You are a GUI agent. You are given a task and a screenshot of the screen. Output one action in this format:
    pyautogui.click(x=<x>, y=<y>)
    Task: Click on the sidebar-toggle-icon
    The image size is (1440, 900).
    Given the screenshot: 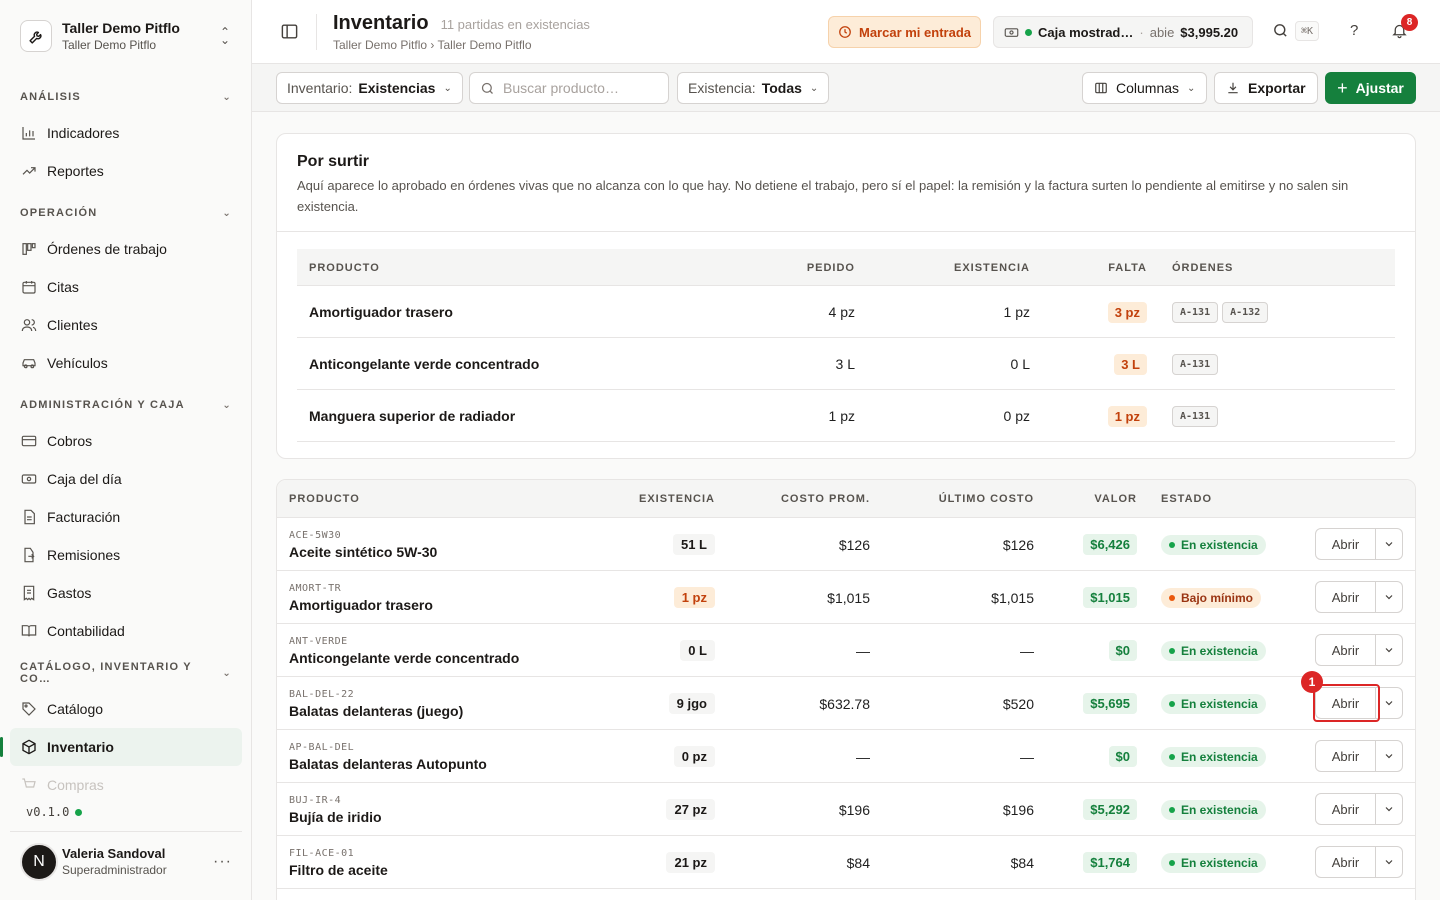 What is the action you would take?
    pyautogui.click(x=290, y=32)
    